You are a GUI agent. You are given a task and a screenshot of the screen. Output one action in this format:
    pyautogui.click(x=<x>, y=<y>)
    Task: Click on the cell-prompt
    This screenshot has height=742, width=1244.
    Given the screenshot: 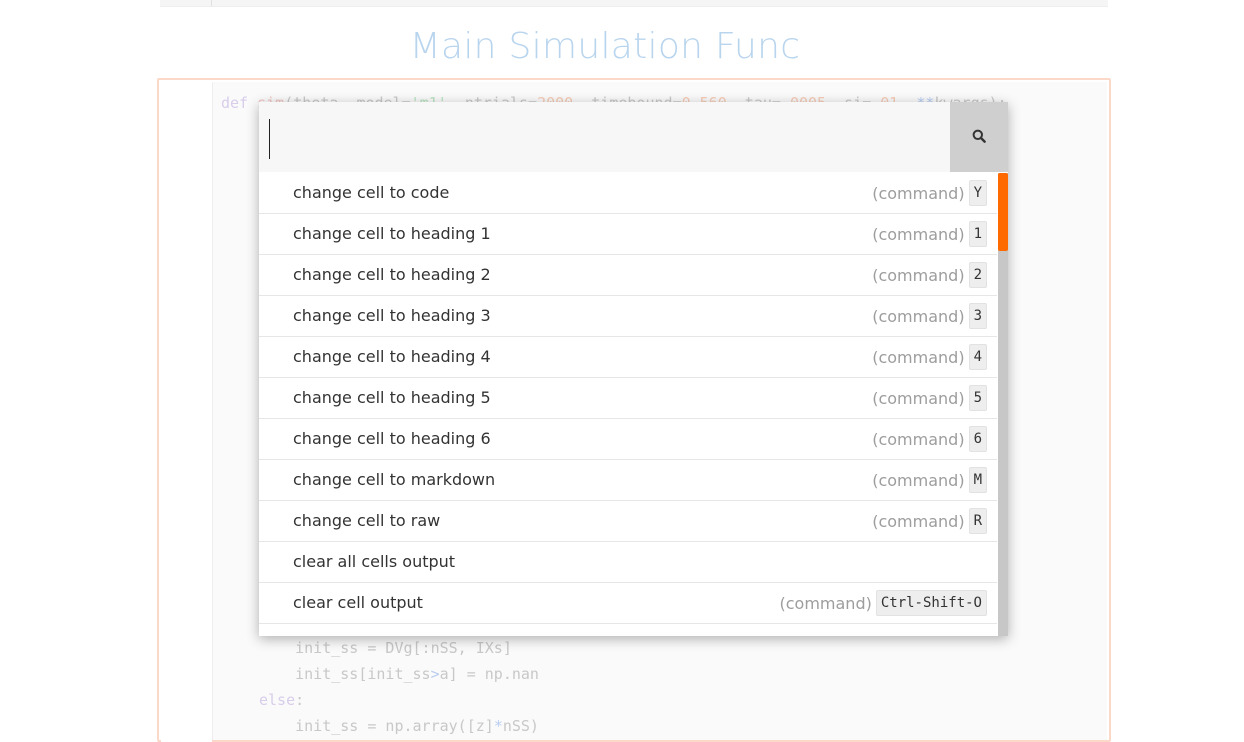 What is the action you would take?
    pyautogui.click(x=186, y=412)
    